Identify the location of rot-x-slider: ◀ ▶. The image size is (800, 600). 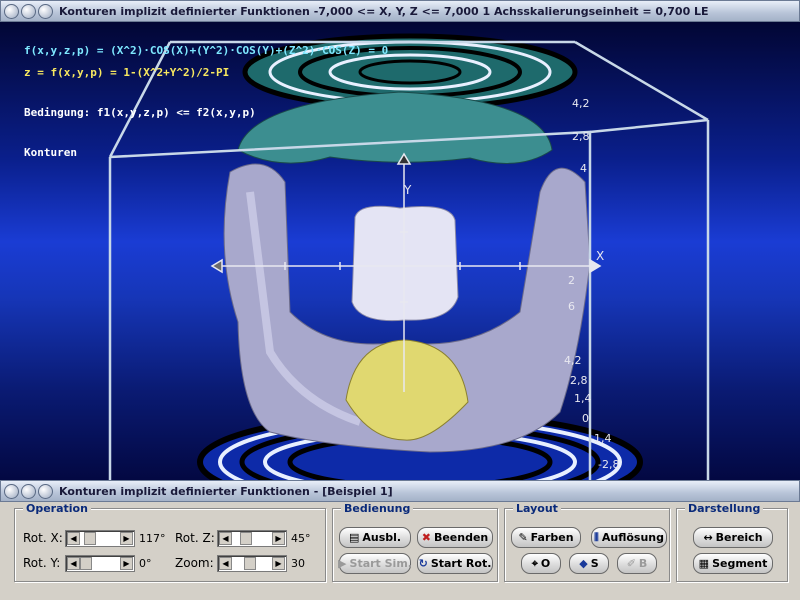
(100, 538).